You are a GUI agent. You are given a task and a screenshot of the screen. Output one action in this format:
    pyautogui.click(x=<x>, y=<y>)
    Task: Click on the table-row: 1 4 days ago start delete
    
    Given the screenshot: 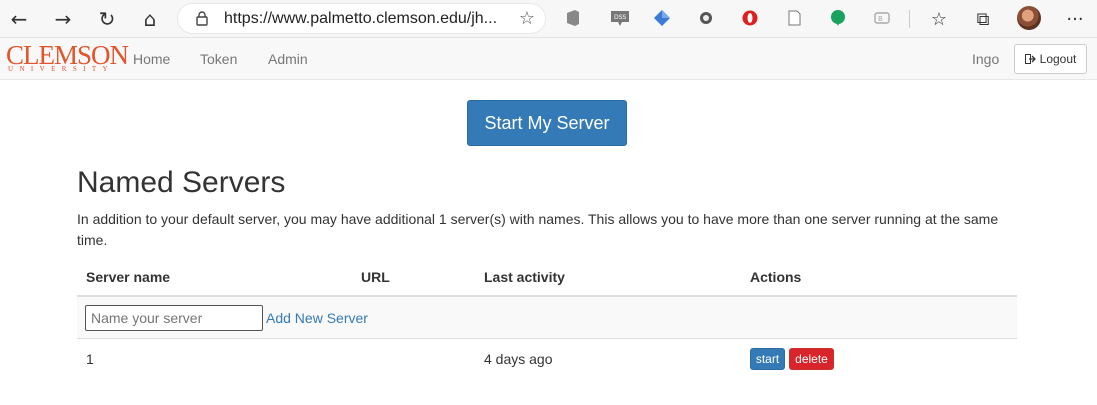 What is the action you would take?
    pyautogui.click(x=547, y=359)
    